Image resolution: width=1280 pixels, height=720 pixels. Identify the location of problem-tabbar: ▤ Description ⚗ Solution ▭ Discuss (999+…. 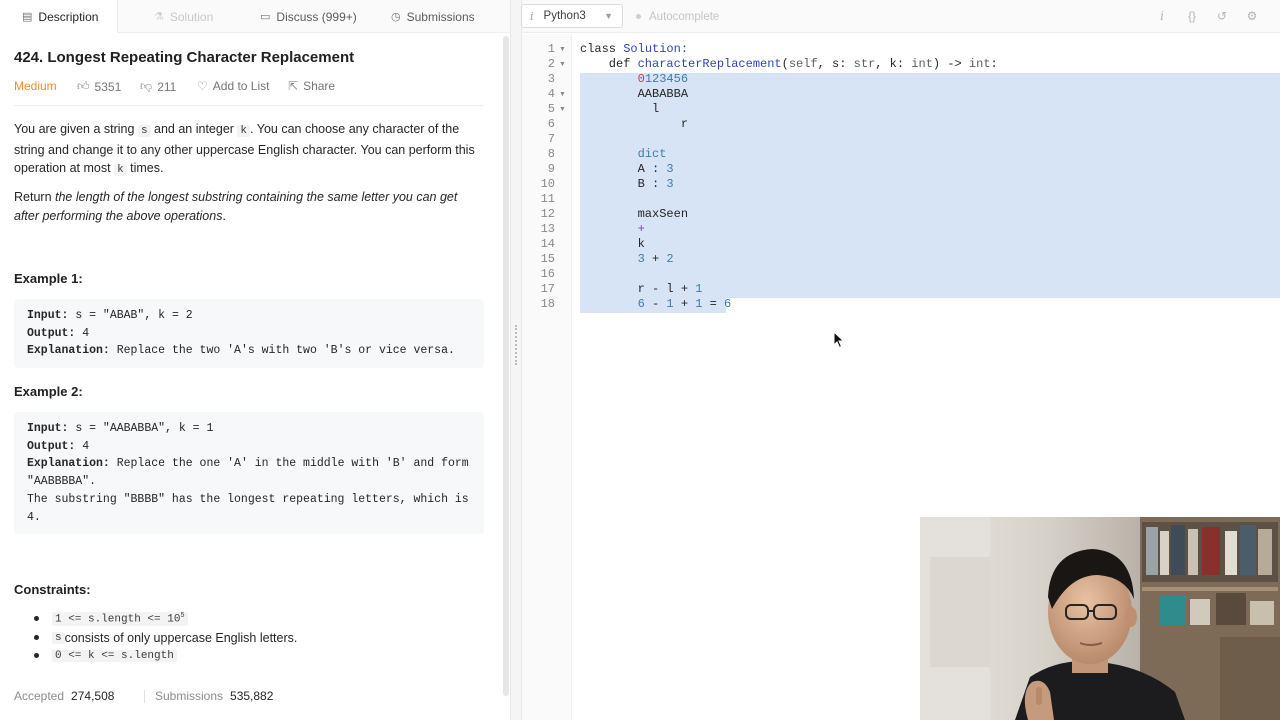
(255, 16).